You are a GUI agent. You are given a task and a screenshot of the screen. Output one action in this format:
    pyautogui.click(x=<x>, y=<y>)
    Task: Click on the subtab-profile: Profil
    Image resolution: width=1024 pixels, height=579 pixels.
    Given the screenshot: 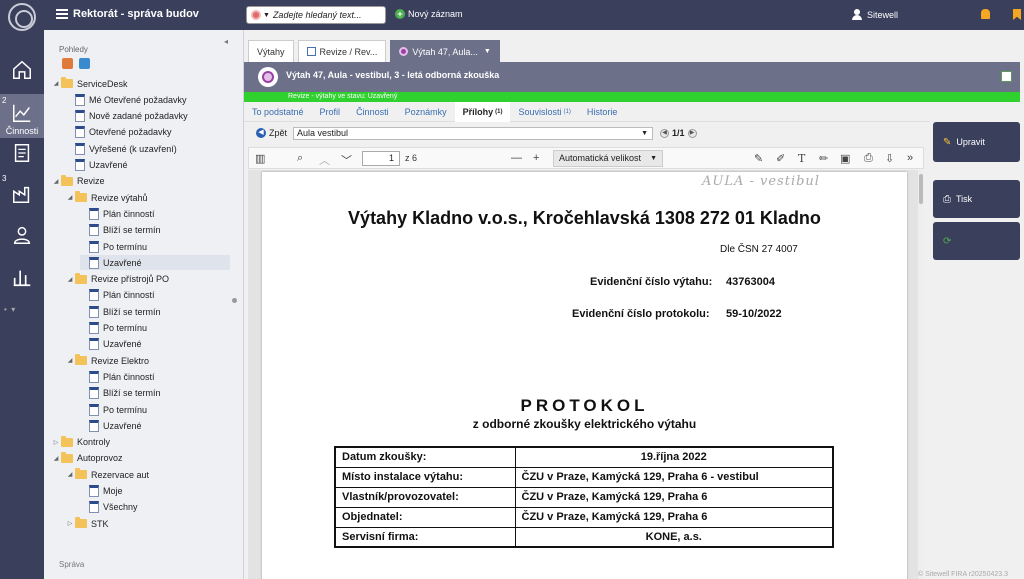 What is the action you would take?
    pyautogui.click(x=330, y=112)
    